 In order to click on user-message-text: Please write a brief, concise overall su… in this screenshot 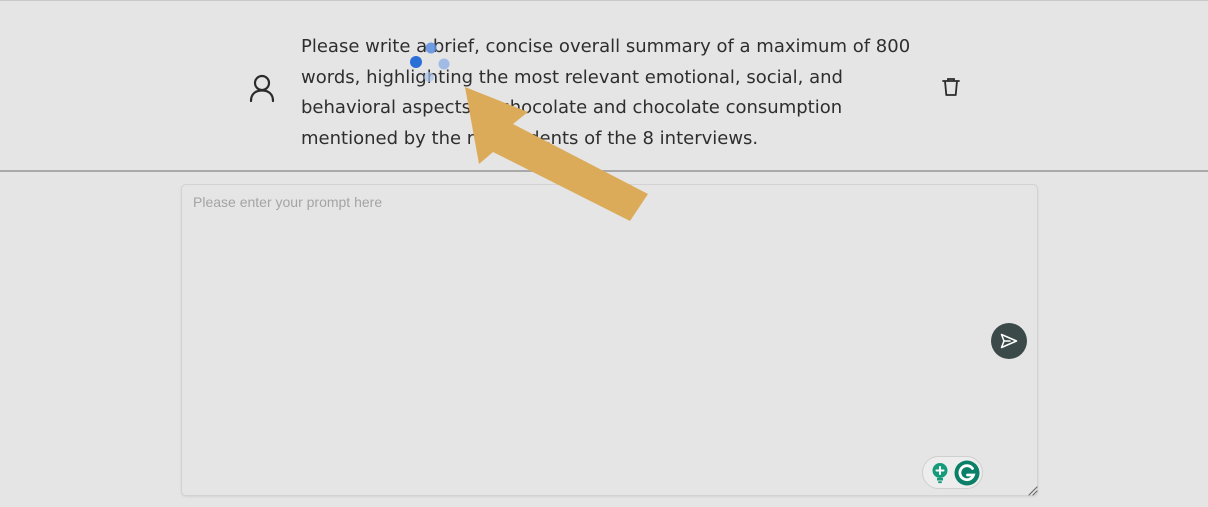, I will do `click(606, 92)`.